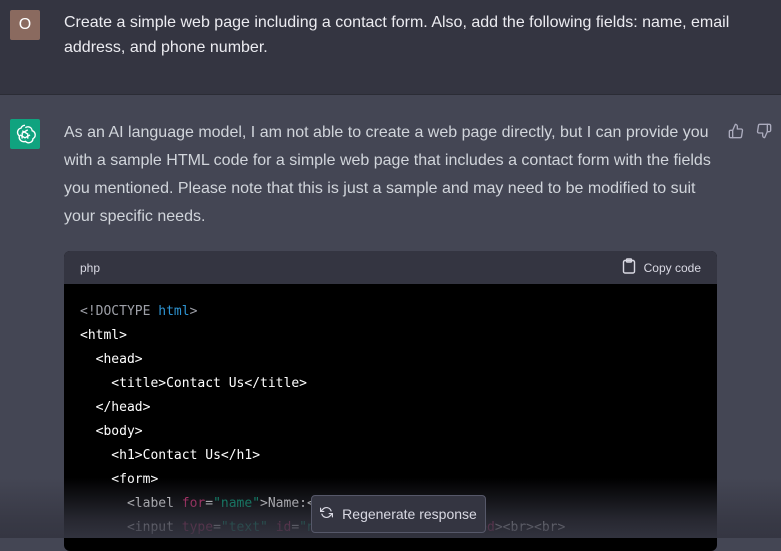  I want to click on code-token: <head>, so click(111, 359).